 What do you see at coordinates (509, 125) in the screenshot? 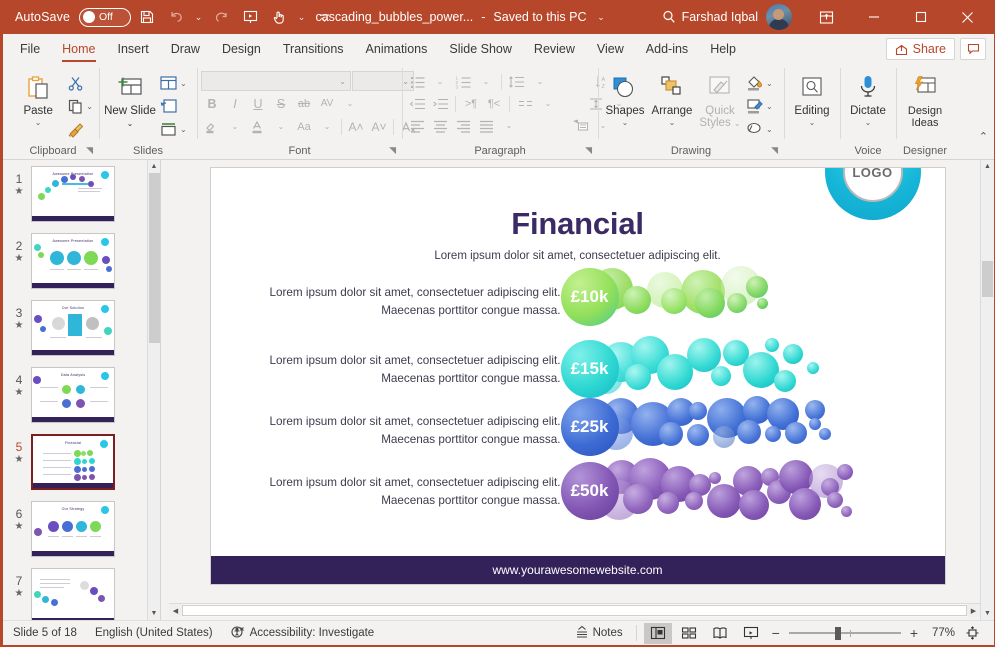
I see `justify-chevron-icon: ⌄` at bounding box center [509, 125].